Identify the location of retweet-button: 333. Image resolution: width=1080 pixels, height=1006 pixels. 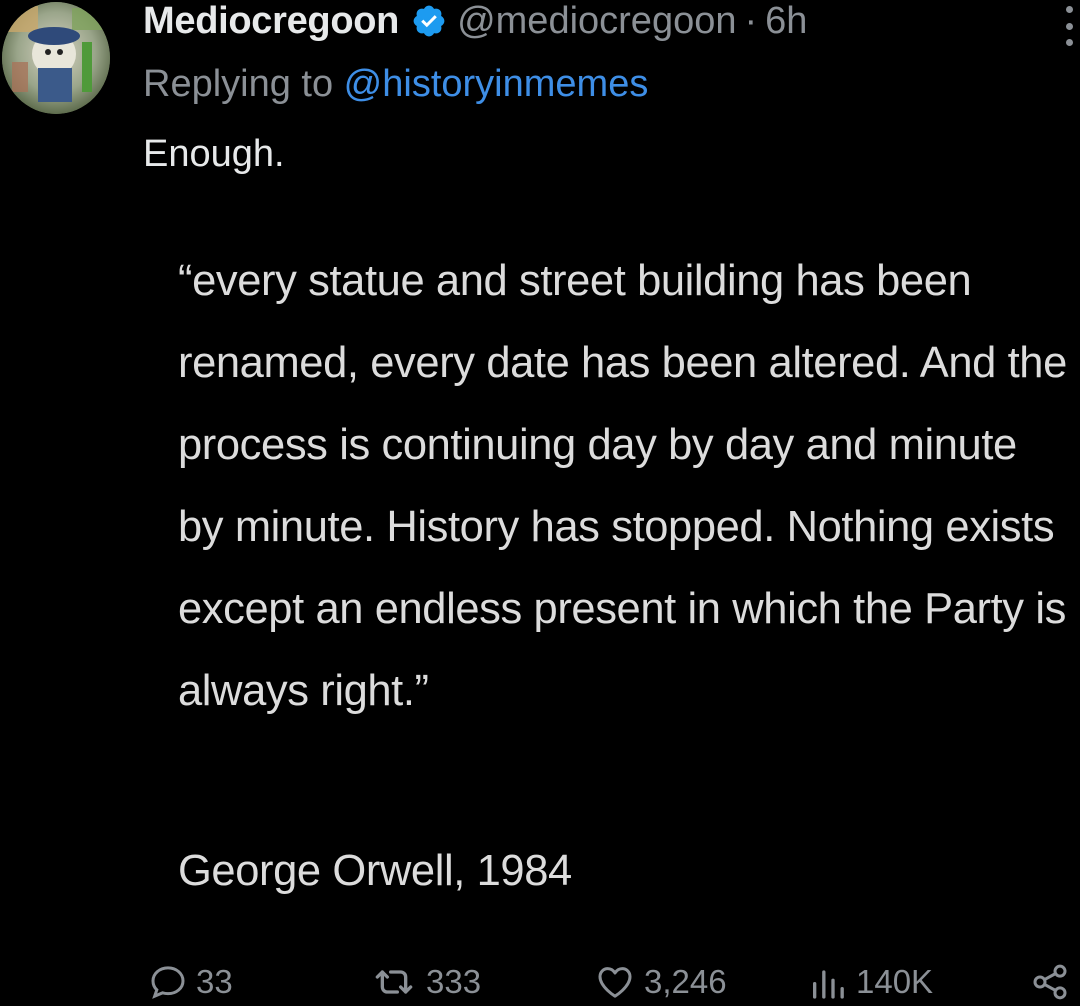
(425, 982).